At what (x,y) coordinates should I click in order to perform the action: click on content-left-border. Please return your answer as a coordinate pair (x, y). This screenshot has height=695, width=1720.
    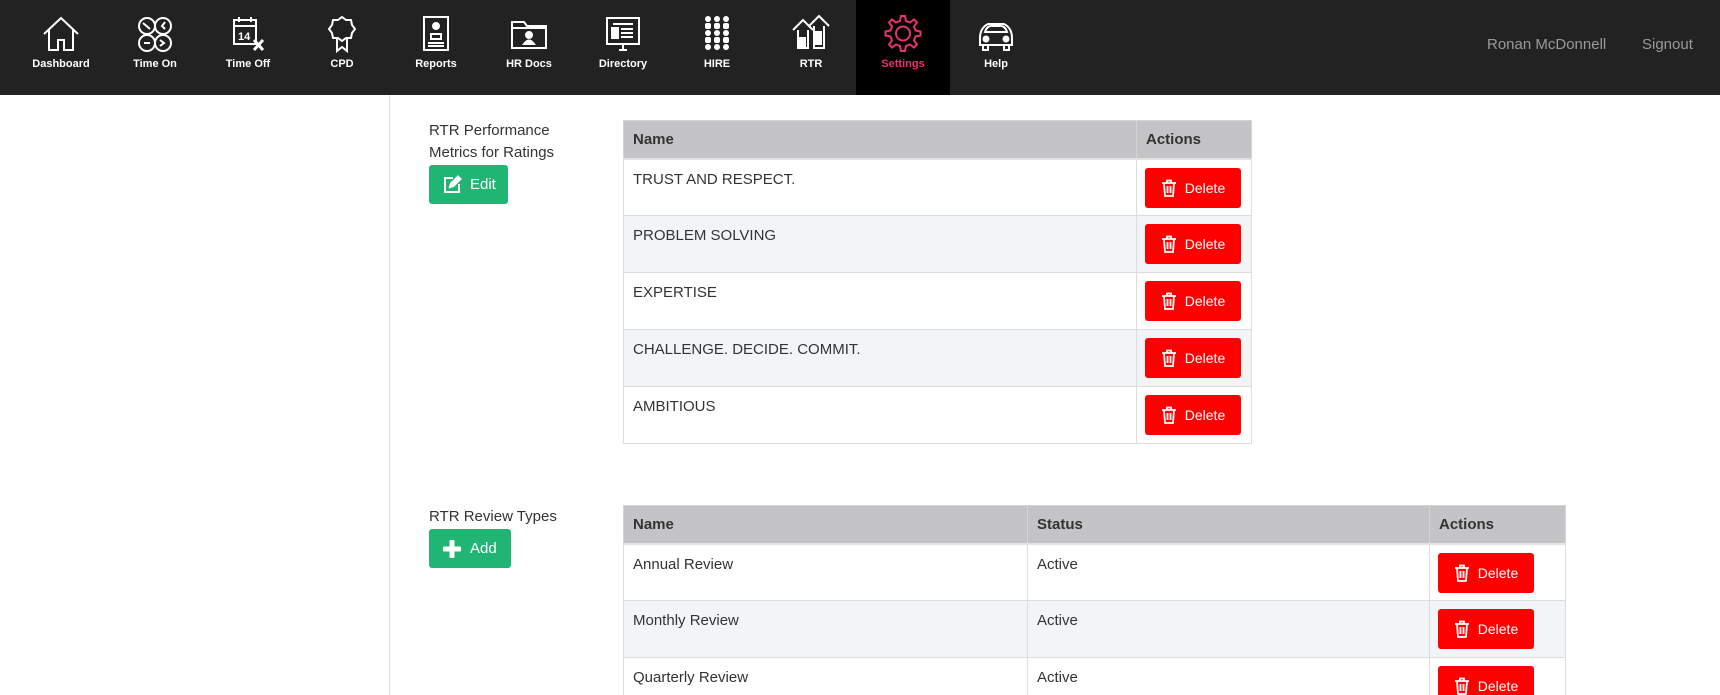
    Looking at the image, I should click on (389, 395).